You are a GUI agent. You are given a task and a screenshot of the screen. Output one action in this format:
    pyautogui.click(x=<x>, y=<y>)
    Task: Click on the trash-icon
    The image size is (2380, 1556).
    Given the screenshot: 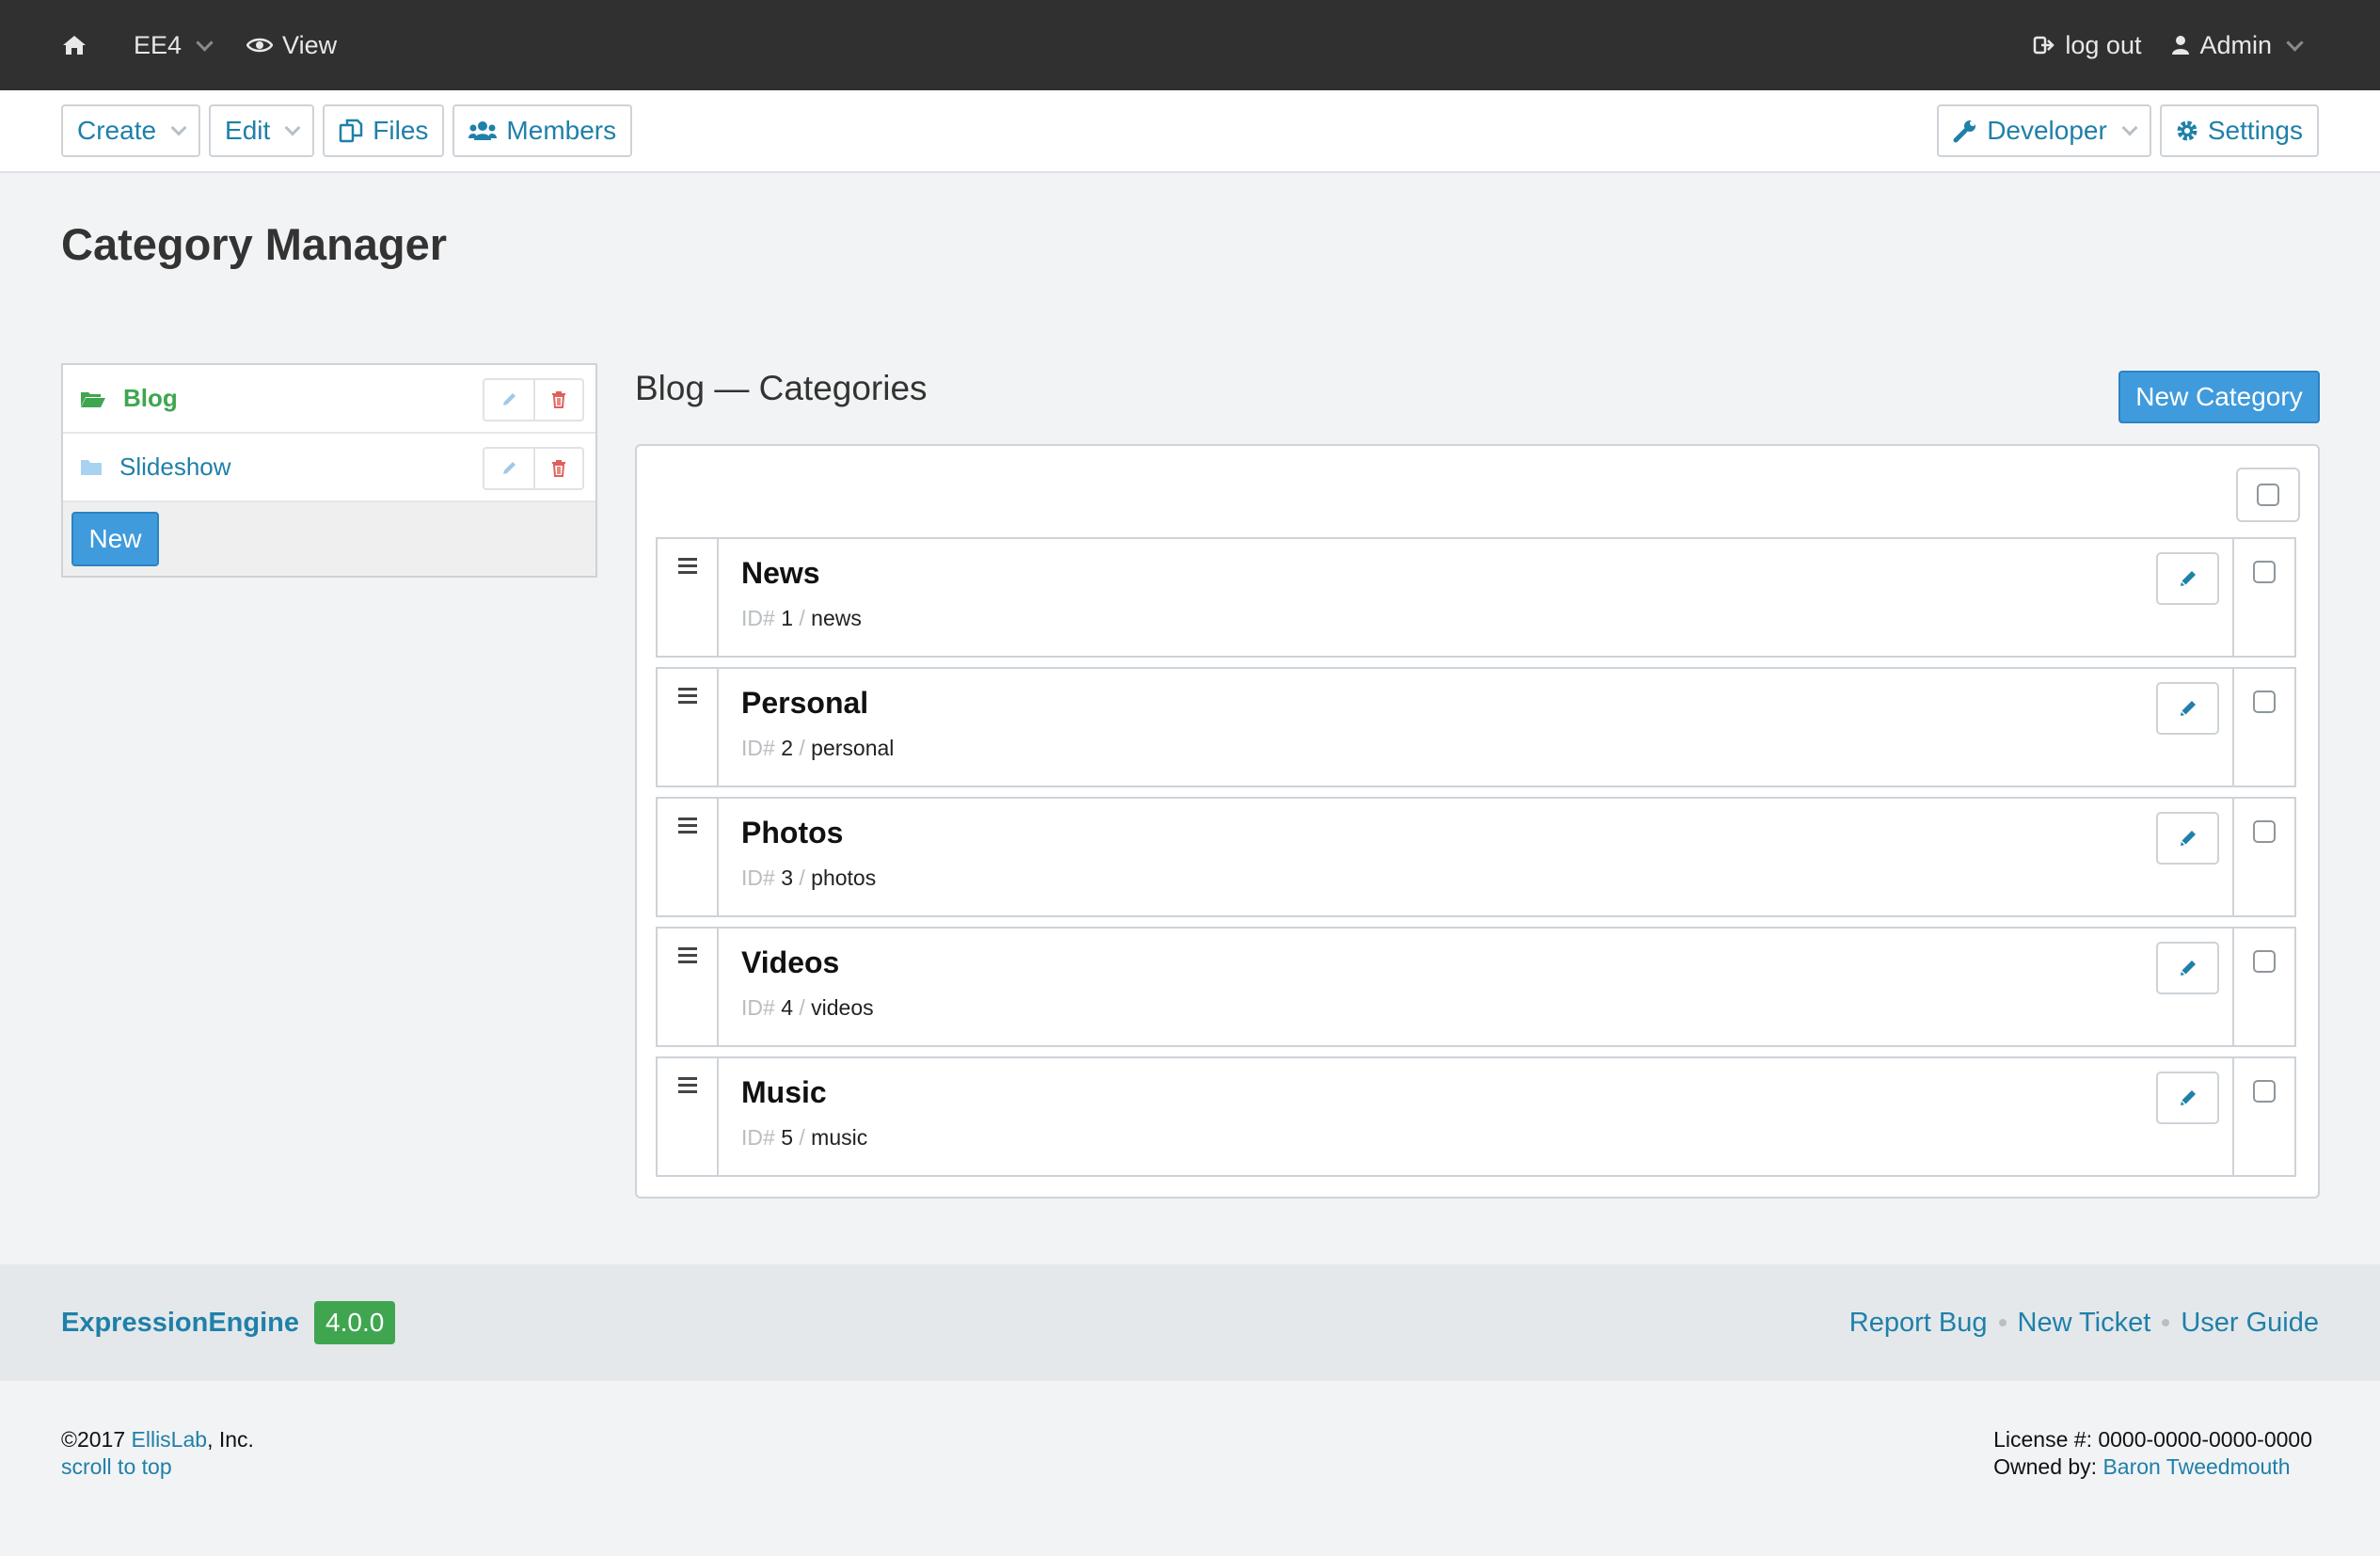 What is the action you would take?
    pyautogui.click(x=558, y=399)
    